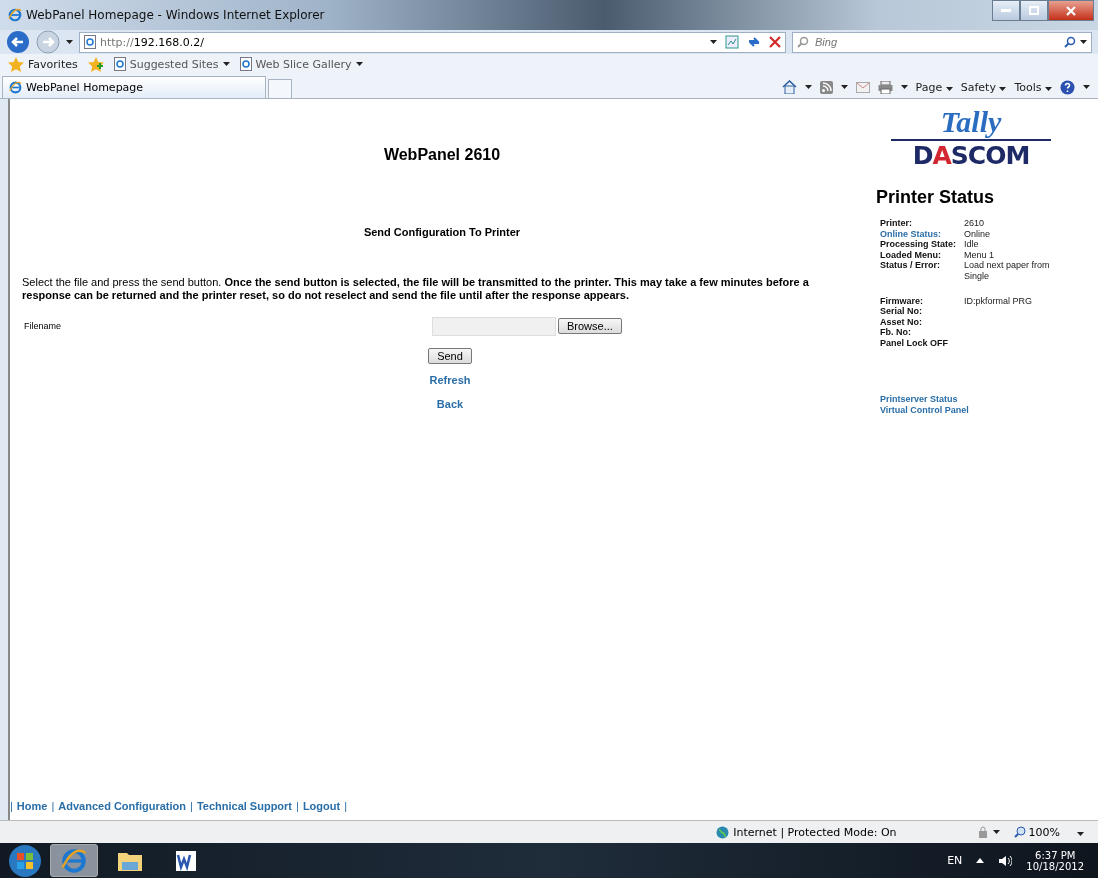 This screenshot has height=878, width=1098. I want to click on section-title: Send Configuration To Printer, so click(442, 232).